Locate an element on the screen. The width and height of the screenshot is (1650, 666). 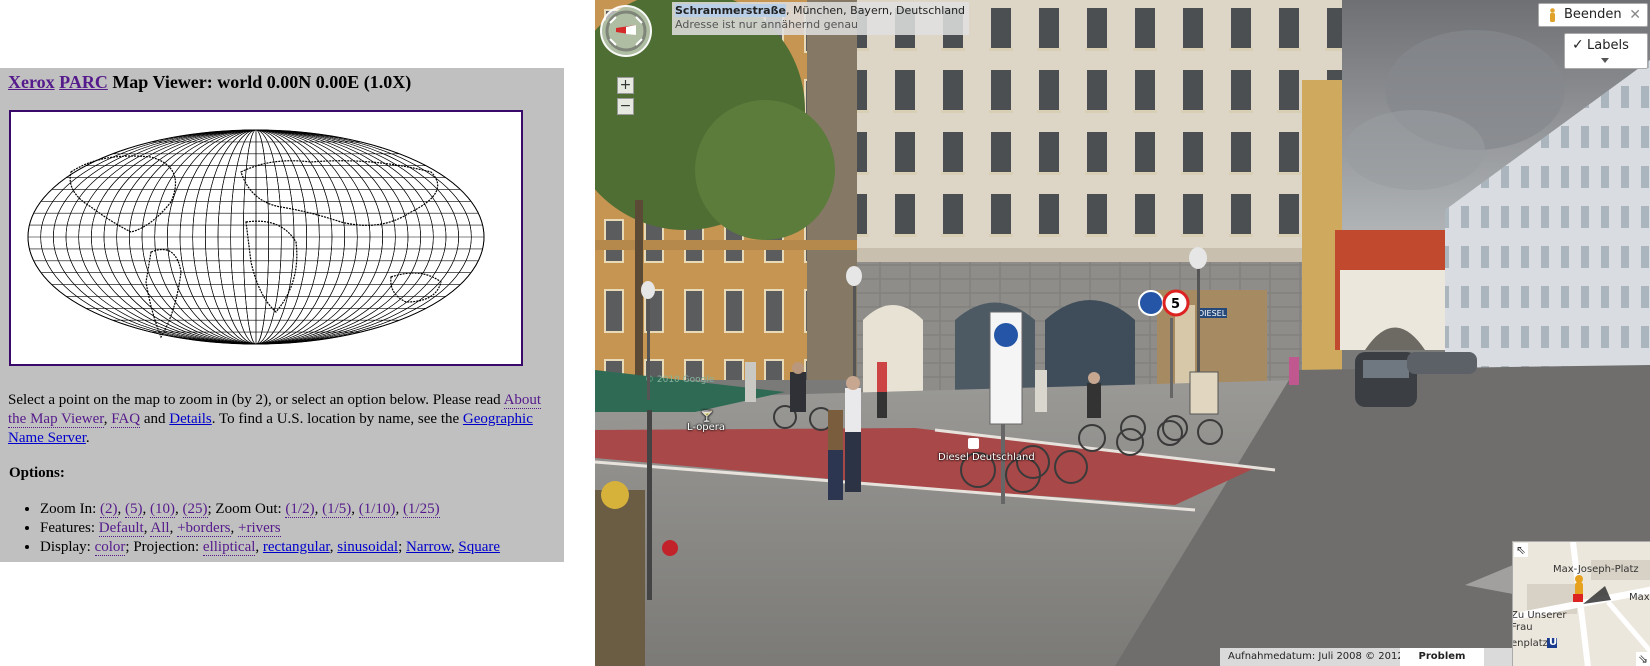
orange-building-ledge is located at coordinates (726, 245).